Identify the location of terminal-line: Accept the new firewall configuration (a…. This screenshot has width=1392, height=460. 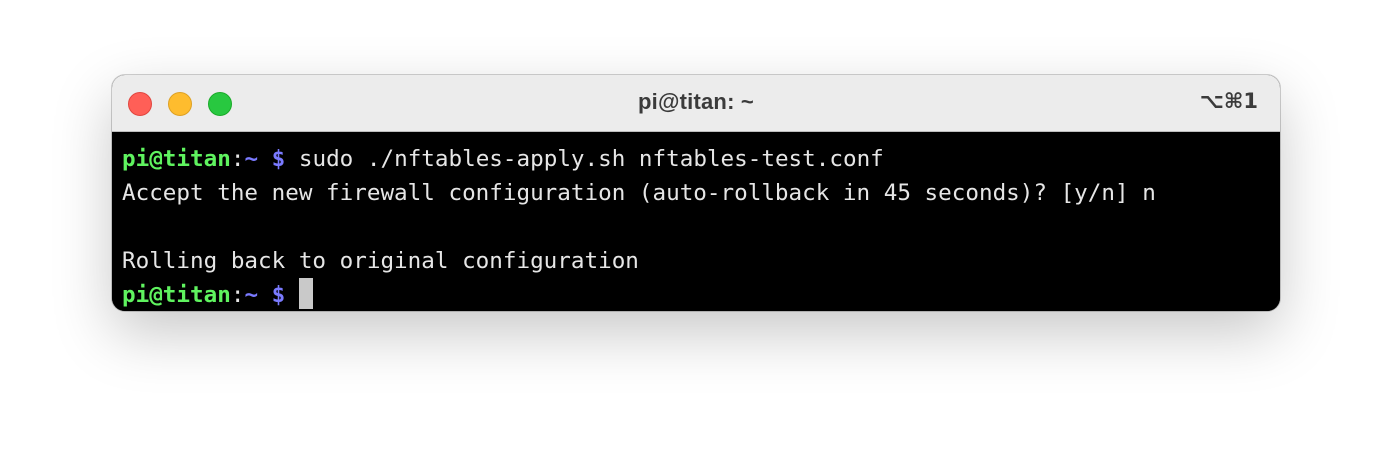
(701, 193).